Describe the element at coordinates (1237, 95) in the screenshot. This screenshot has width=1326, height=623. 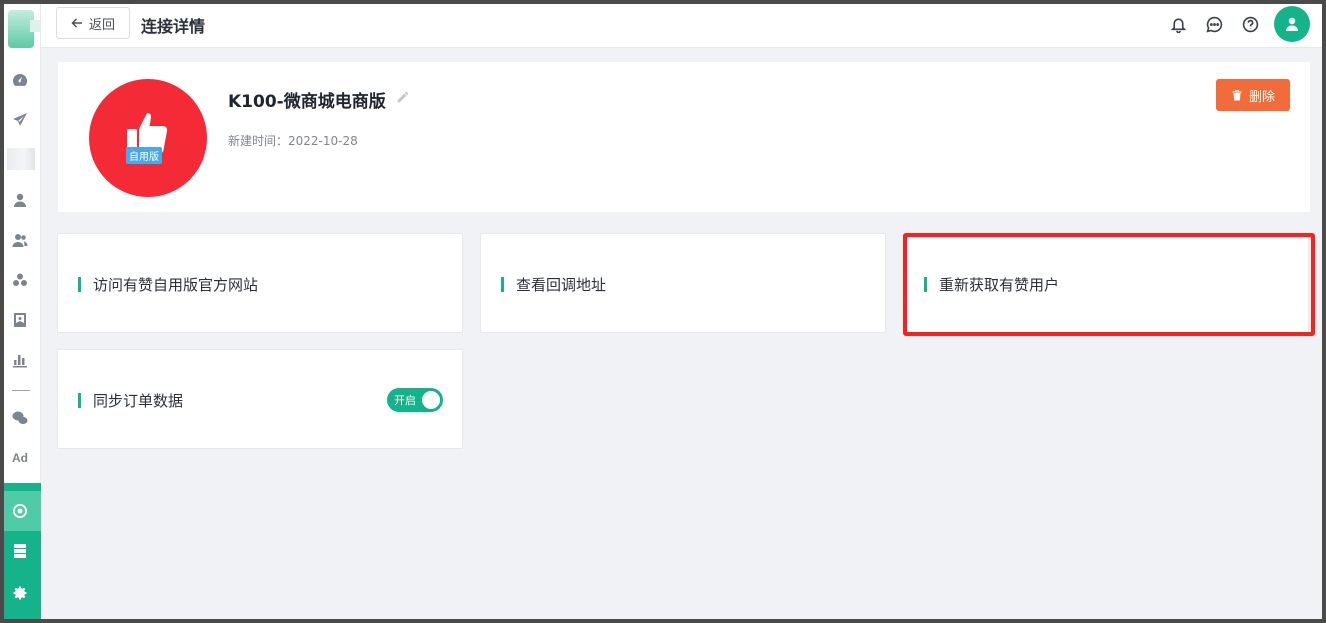
I see `trash-icon` at that location.